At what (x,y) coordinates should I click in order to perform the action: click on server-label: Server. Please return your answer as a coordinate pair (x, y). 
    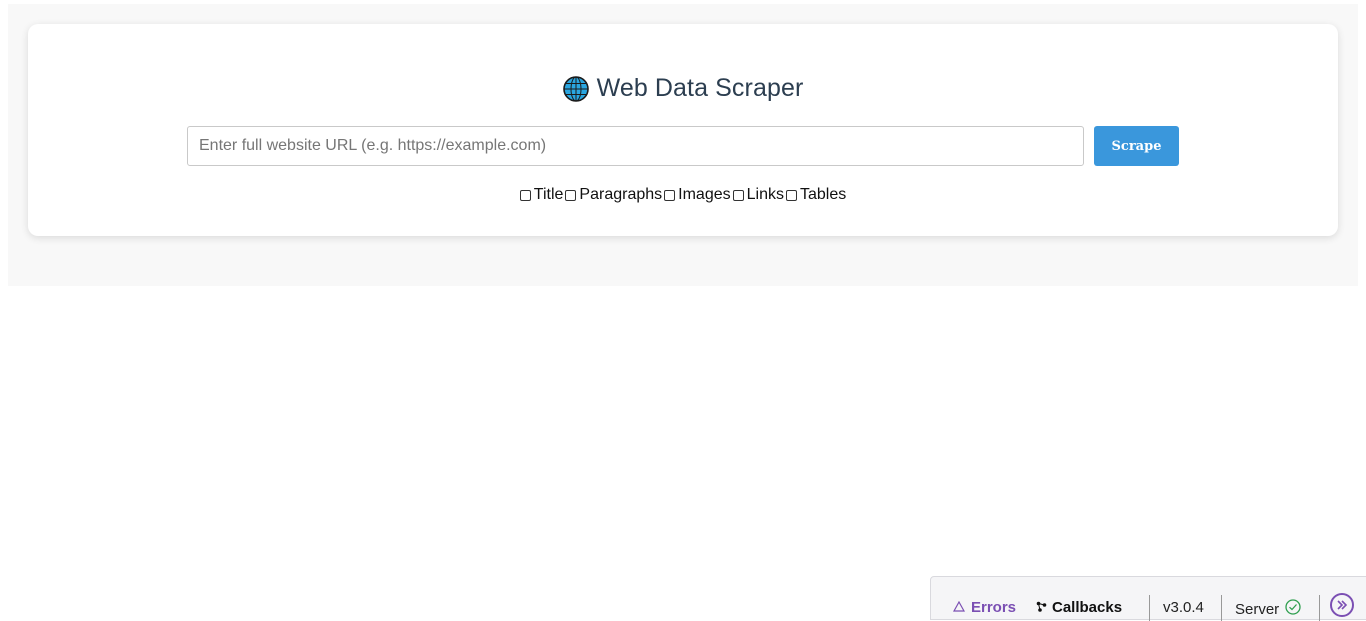
    Looking at the image, I should click on (1257, 609).